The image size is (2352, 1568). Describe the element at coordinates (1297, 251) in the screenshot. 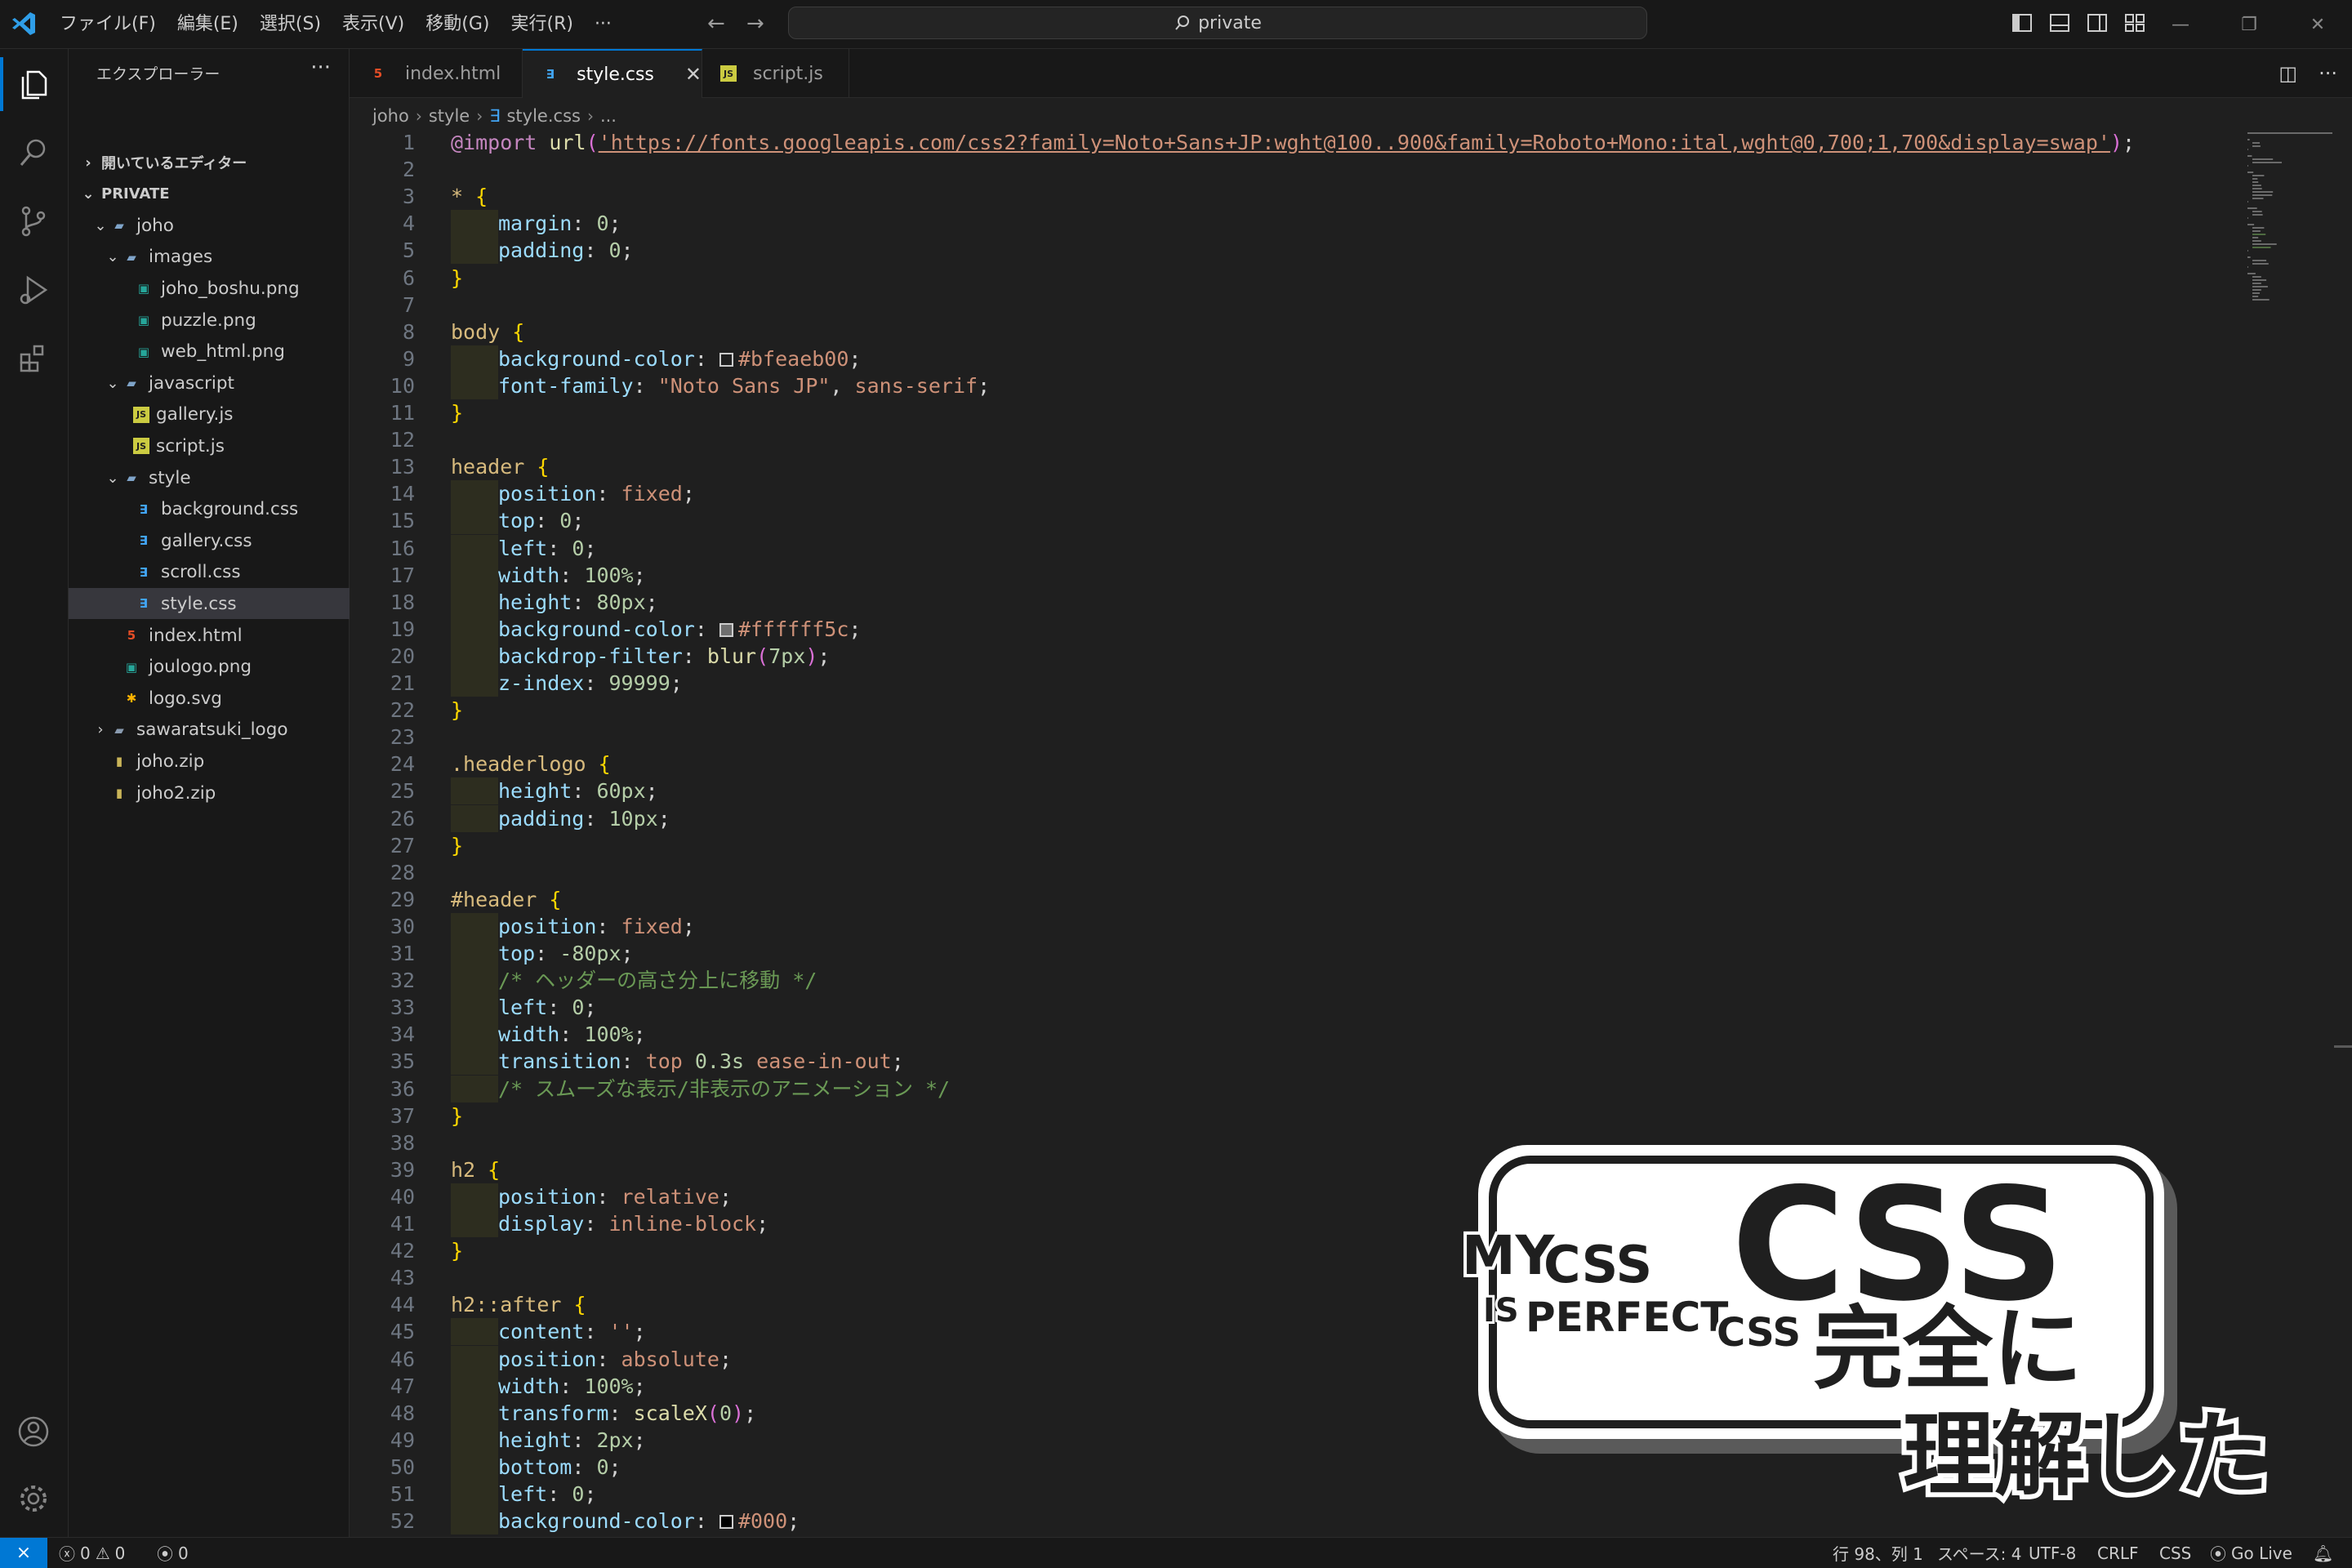

I see `code-line: 5 padding: 0;` at that location.